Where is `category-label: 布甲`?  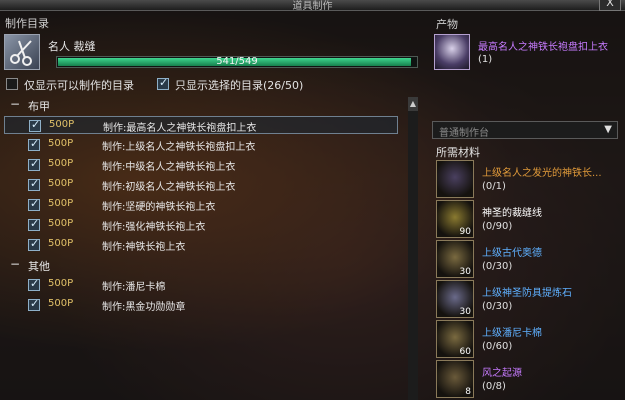 category-label: 布甲 is located at coordinates (39, 106).